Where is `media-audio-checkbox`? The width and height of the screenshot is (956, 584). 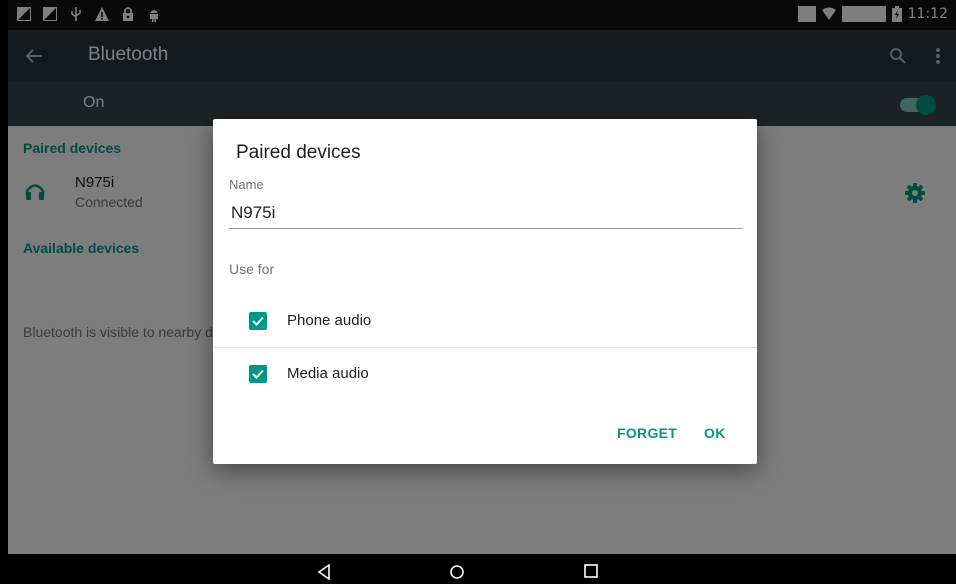
media-audio-checkbox is located at coordinates (258, 374).